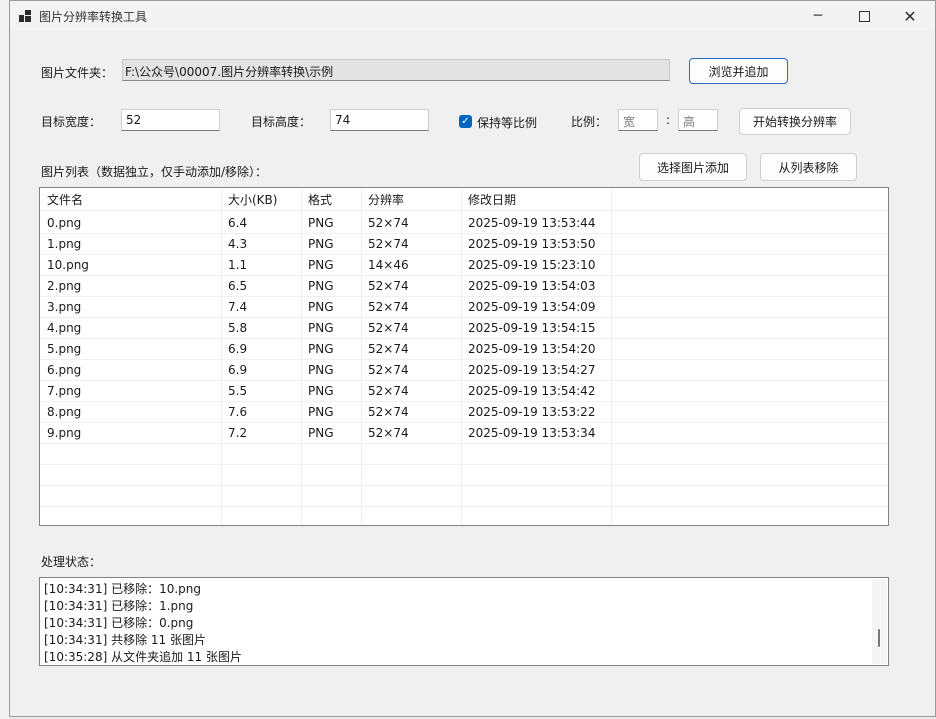 The height and width of the screenshot is (719, 936). I want to click on log-line: [10:35:28] 从文件夹追加 11 张图片, so click(143, 657).